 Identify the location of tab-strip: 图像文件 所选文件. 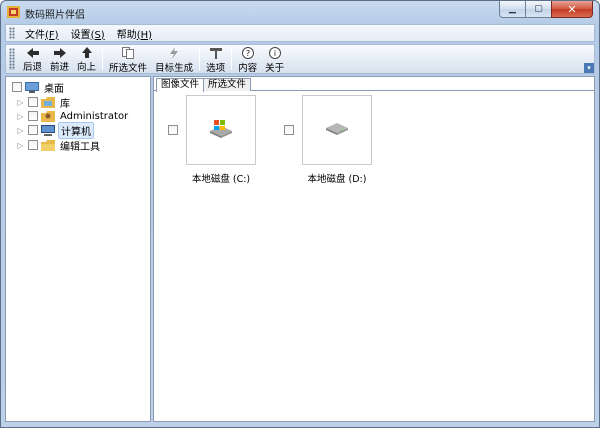
(374, 84).